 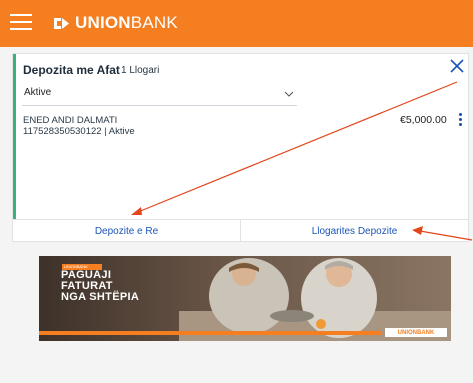 I want to click on status-filter-value: Aktive, so click(x=38, y=92).